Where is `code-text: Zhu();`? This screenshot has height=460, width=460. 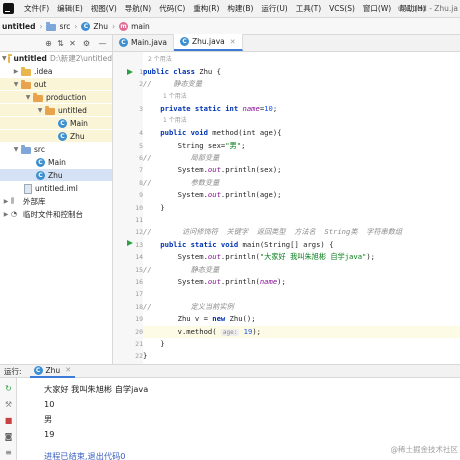 code-text: Zhu(); is located at coordinates (240, 319).